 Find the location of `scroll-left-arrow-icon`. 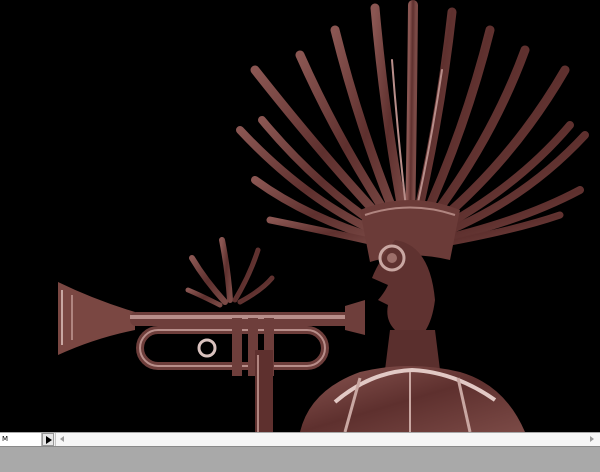

scroll-left-arrow-icon is located at coordinates (62, 439).